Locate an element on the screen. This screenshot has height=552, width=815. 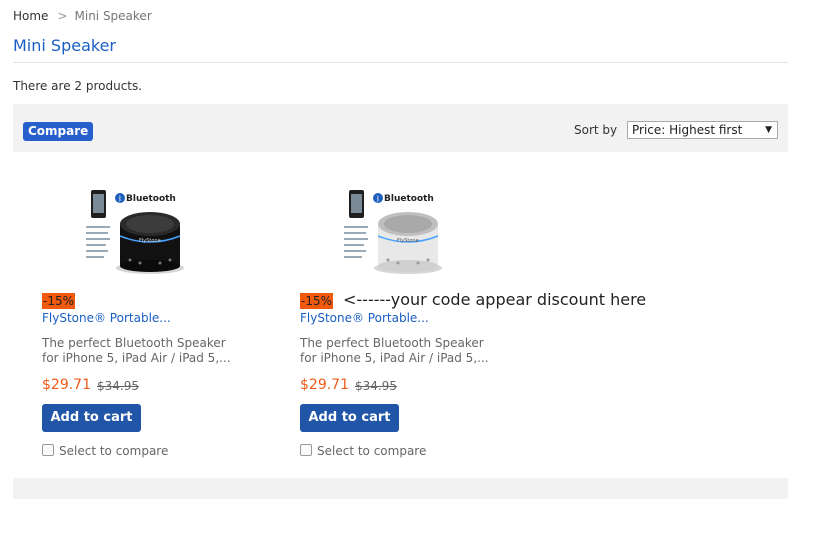
discount-annotation: <------your code appear discount here is located at coordinates (495, 299).